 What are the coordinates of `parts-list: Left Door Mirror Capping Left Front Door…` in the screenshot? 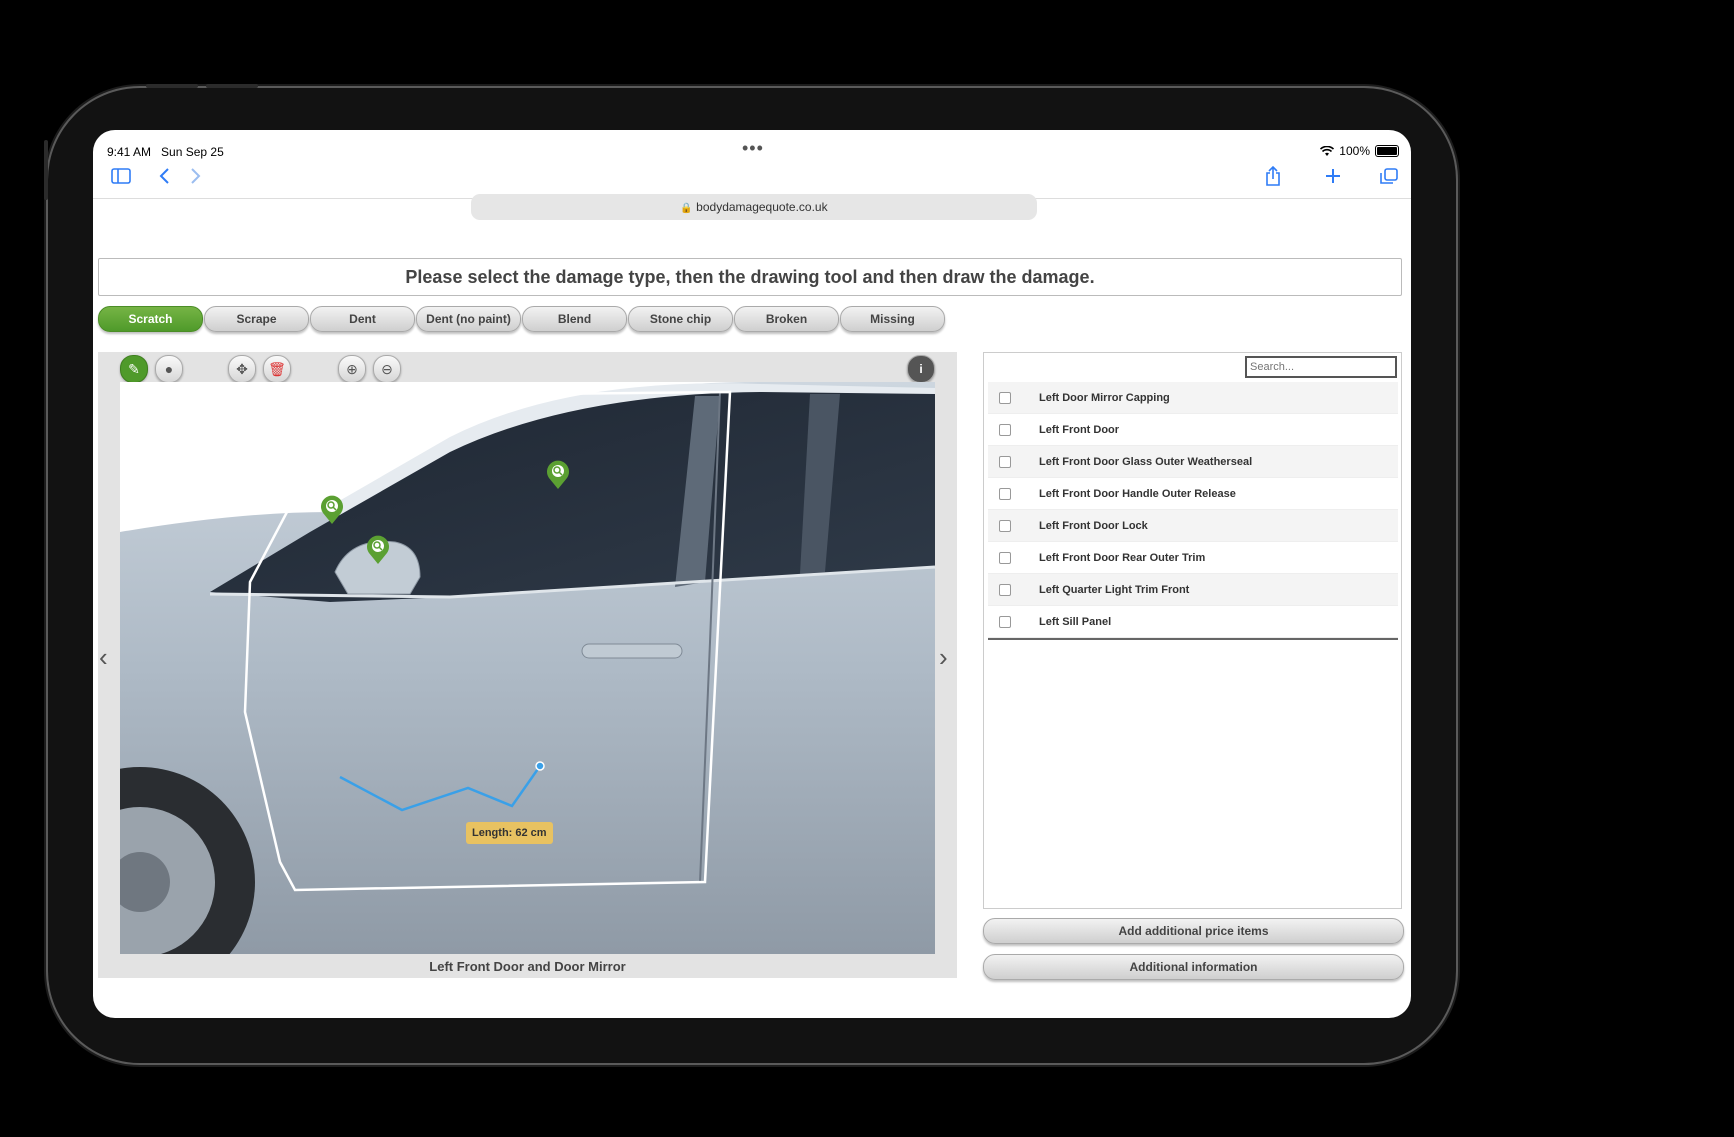 It's located at (1193, 511).